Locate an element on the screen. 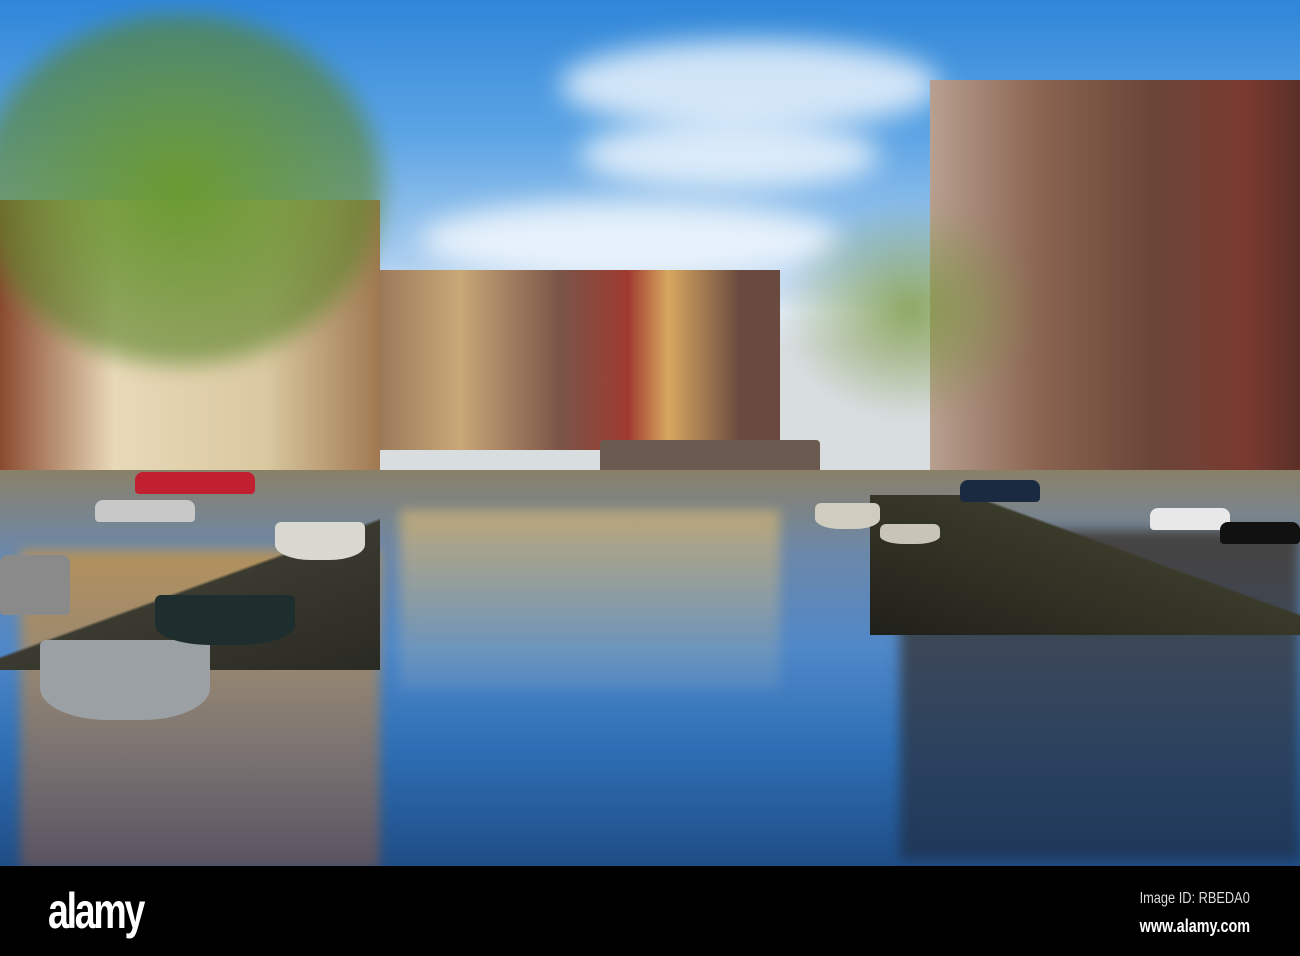  website-link: www.alamy.com is located at coordinates (1195, 926).